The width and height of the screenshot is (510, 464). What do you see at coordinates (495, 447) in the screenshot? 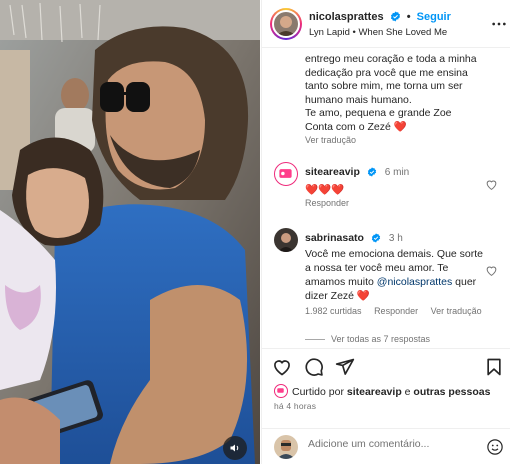
I see `emoji-icon` at bounding box center [495, 447].